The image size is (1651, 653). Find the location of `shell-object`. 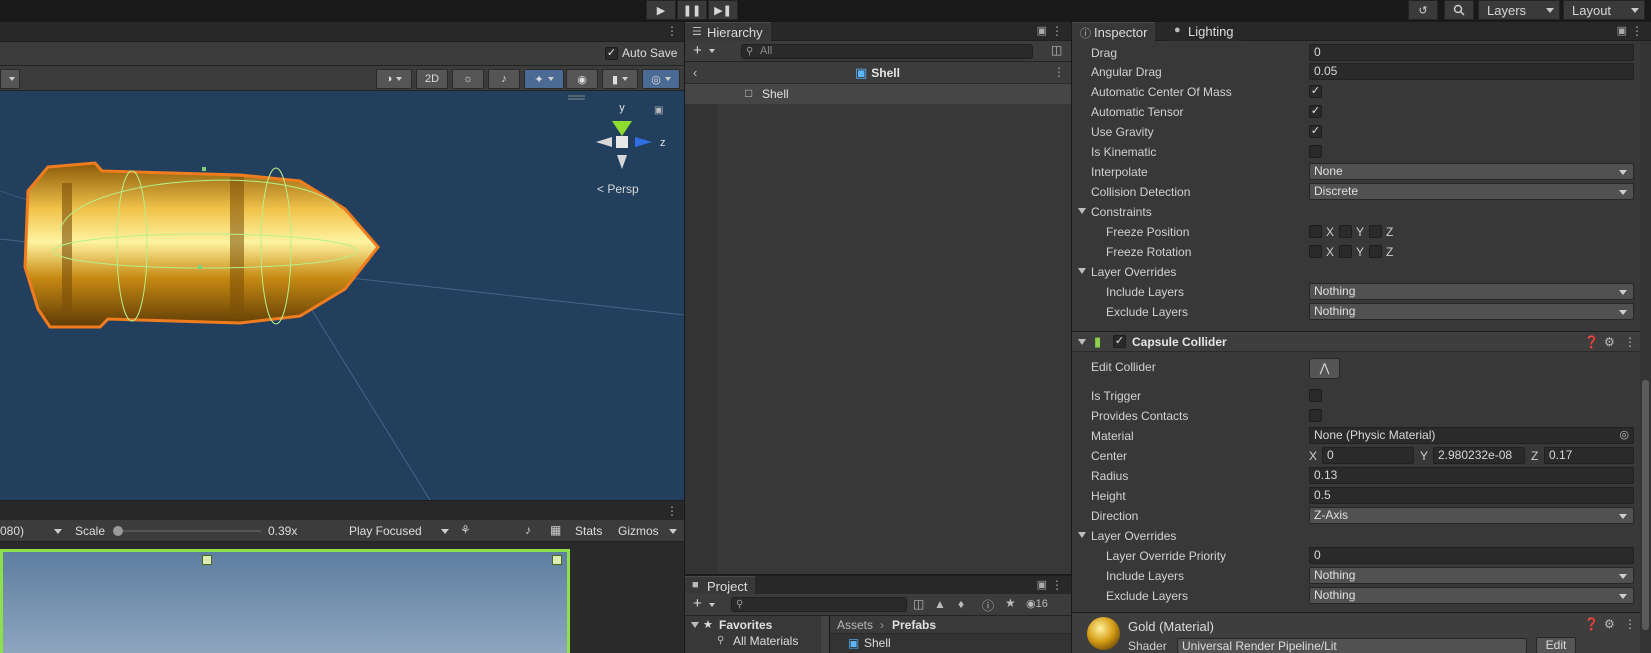

shell-object is located at coordinates (201, 245).